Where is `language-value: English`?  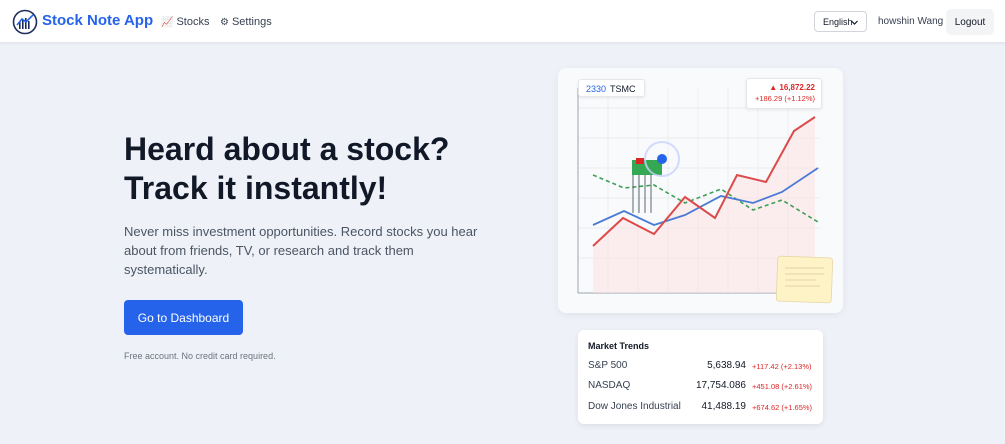 language-value: English is located at coordinates (838, 22).